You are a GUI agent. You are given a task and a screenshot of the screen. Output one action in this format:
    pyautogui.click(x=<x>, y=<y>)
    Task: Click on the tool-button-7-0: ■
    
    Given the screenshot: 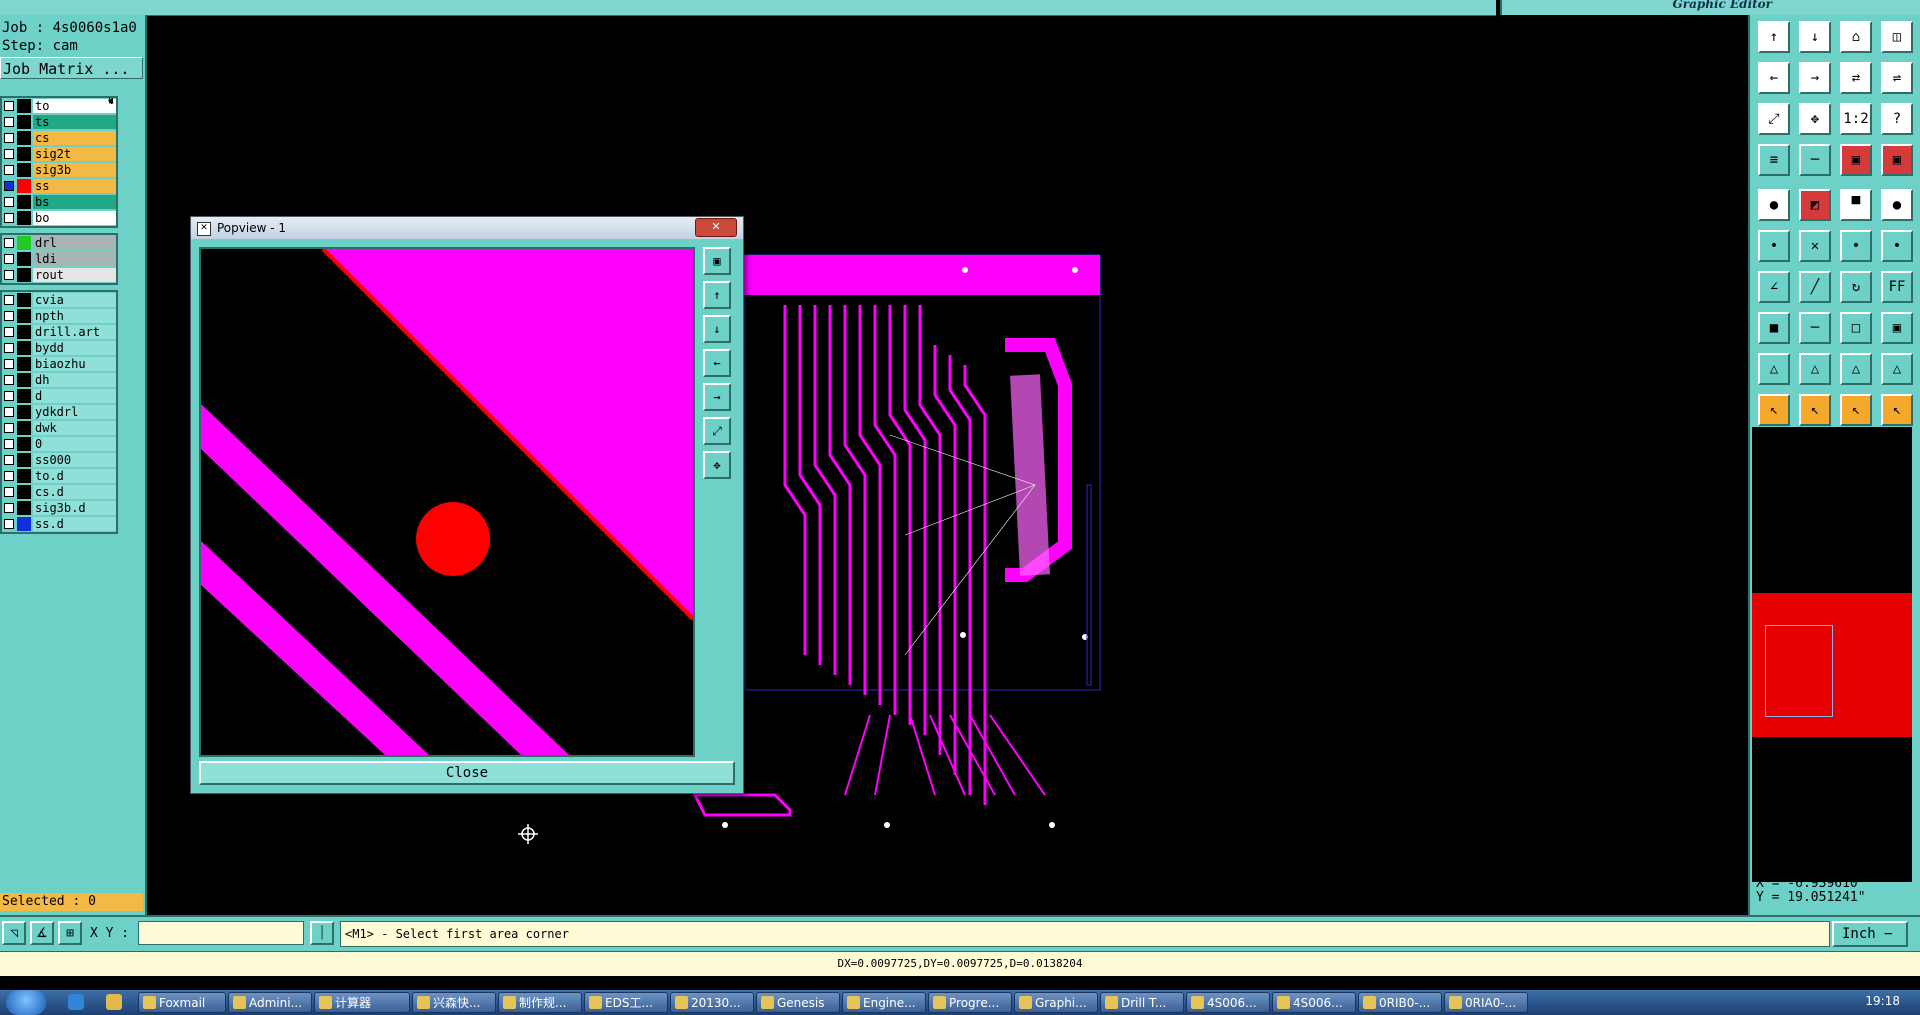 What is the action you would take?
    pyautogui.click(x=1774, y=328)
    